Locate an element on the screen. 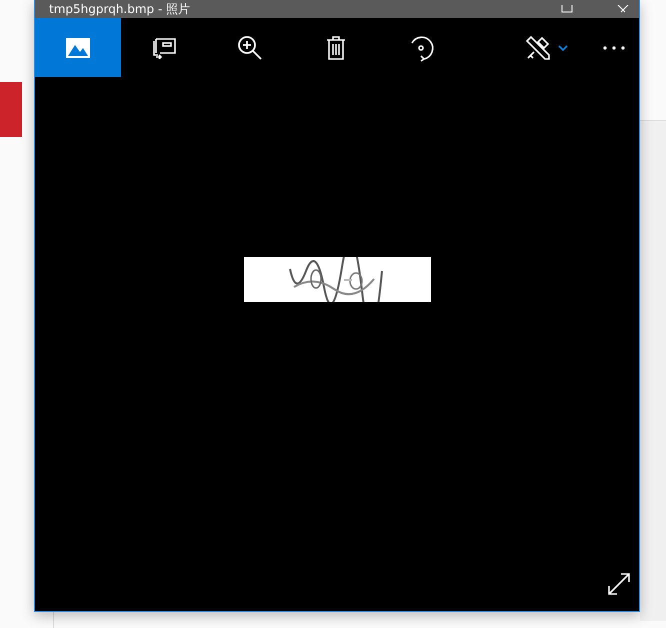 Image resolution: width=666 pixels, height=628 pixels. window-title: tmp5hgprqh.bmp - 照片 is located at coordinates (119, 9).